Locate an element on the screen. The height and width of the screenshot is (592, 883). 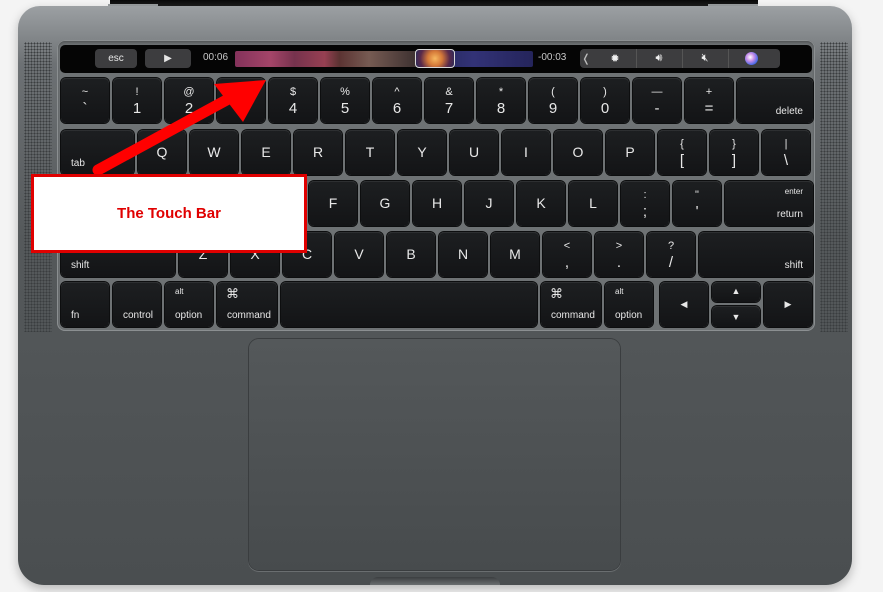
touch-bar-callout: The Touch Bar is located at coordinates (169, 213).